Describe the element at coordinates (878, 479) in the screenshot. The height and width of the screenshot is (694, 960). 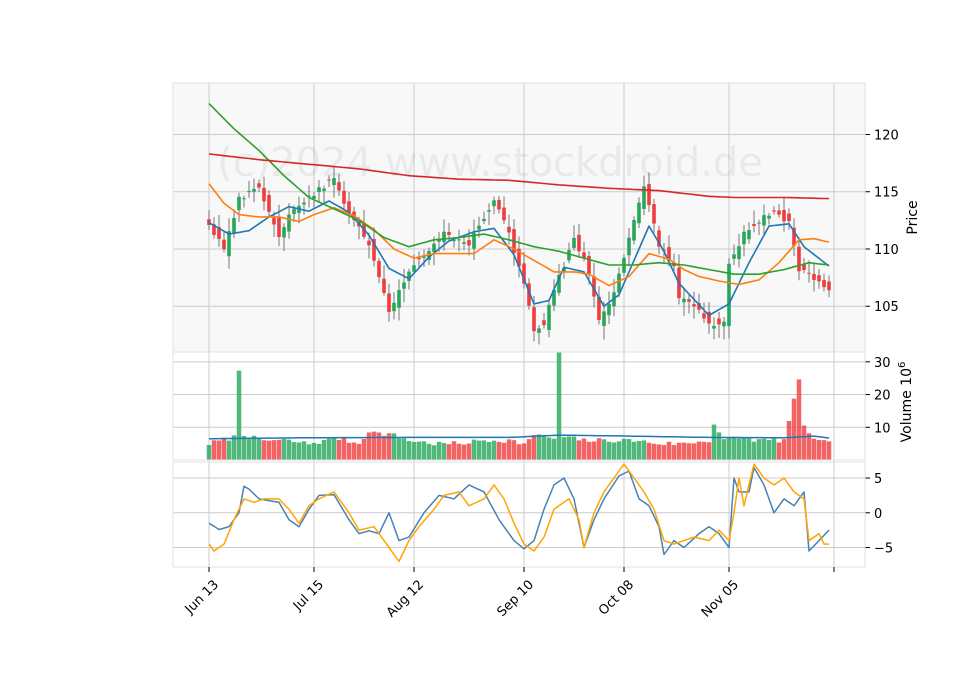
I see `osc-y-tick-label: 5` at that location.